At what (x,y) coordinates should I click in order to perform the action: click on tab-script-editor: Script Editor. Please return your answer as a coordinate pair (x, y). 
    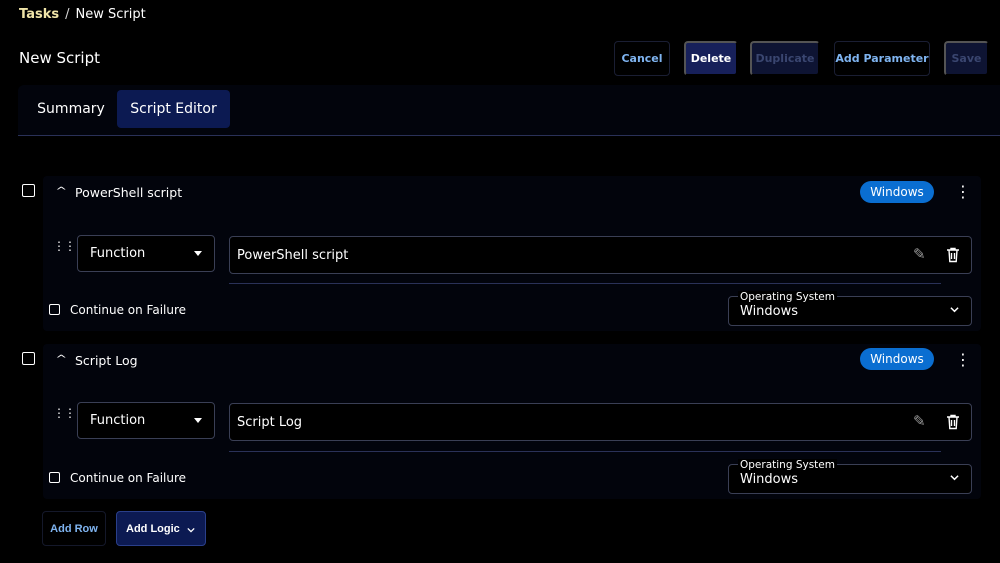
    Looking at the image, I should click on (173, 109).